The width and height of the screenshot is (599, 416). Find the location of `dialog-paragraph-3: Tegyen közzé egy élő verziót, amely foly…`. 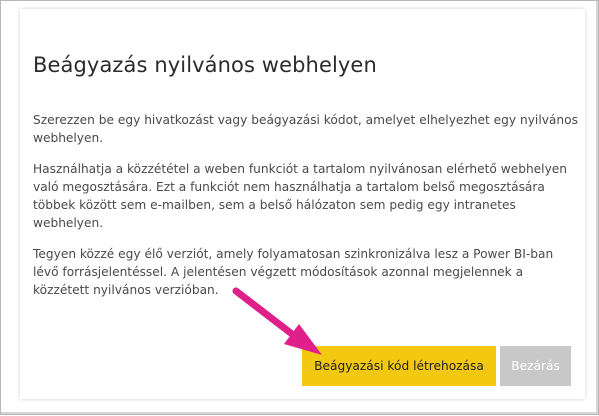

dialog-paragraph-3: Tegyen közzé egy élő verziót, amely foly… is located at coordinates (293, 272).